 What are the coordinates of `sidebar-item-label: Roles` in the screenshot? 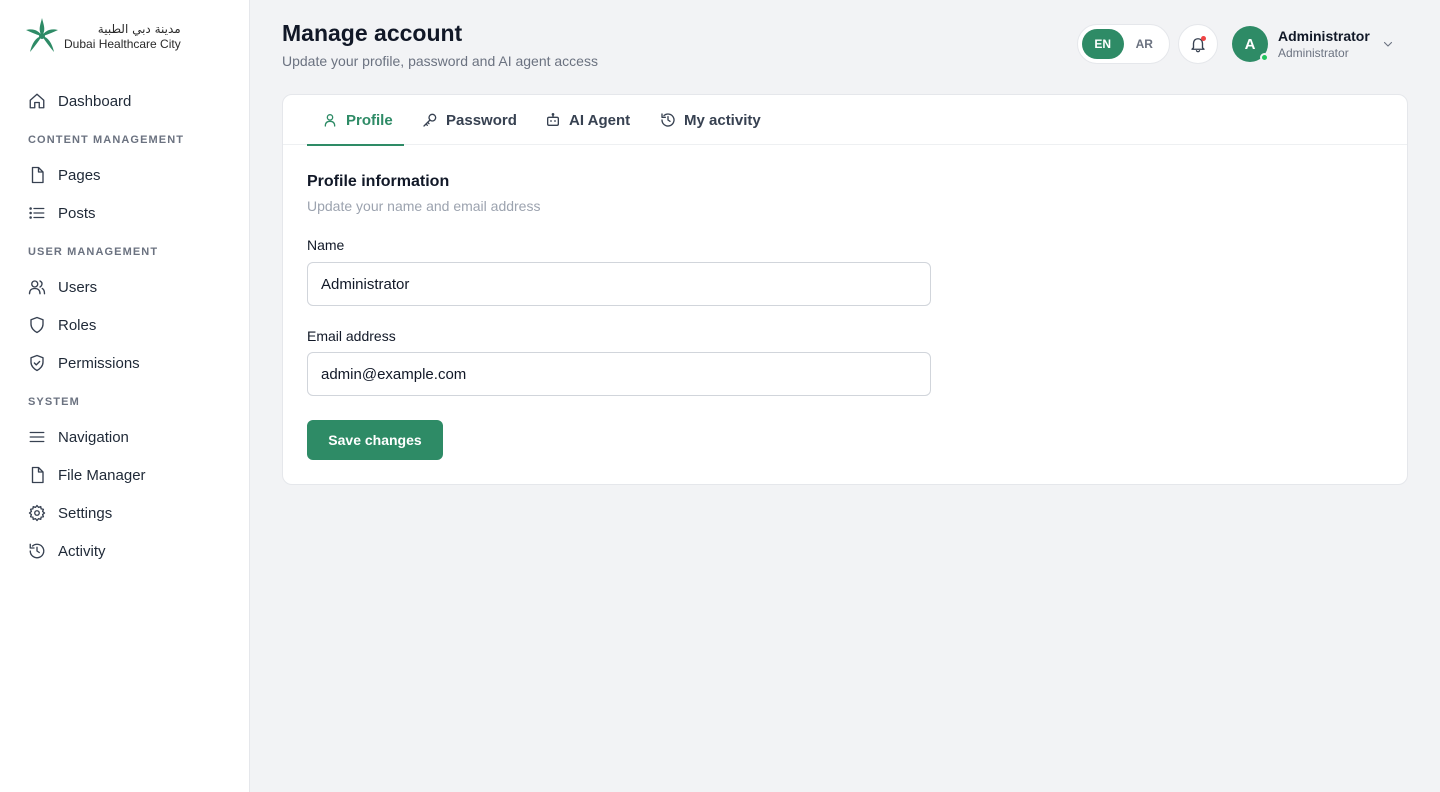 It's located at (77, 325).